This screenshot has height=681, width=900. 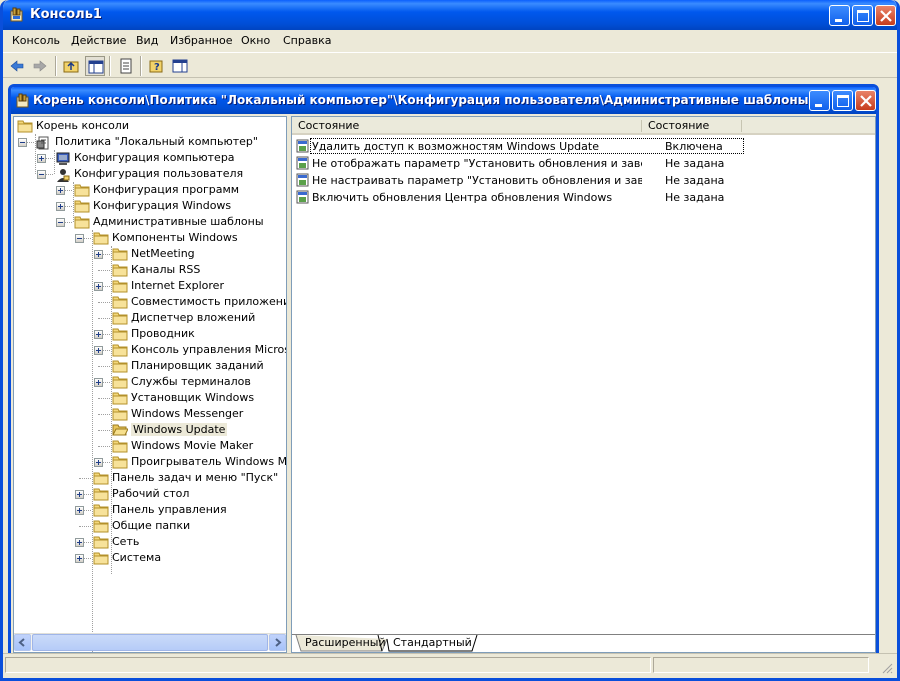 What do you see at coordinates (150, 142) in the screenshot?
I see `tree-node: Политика "Локальный компьютер"` at bounding box center [150, 142].